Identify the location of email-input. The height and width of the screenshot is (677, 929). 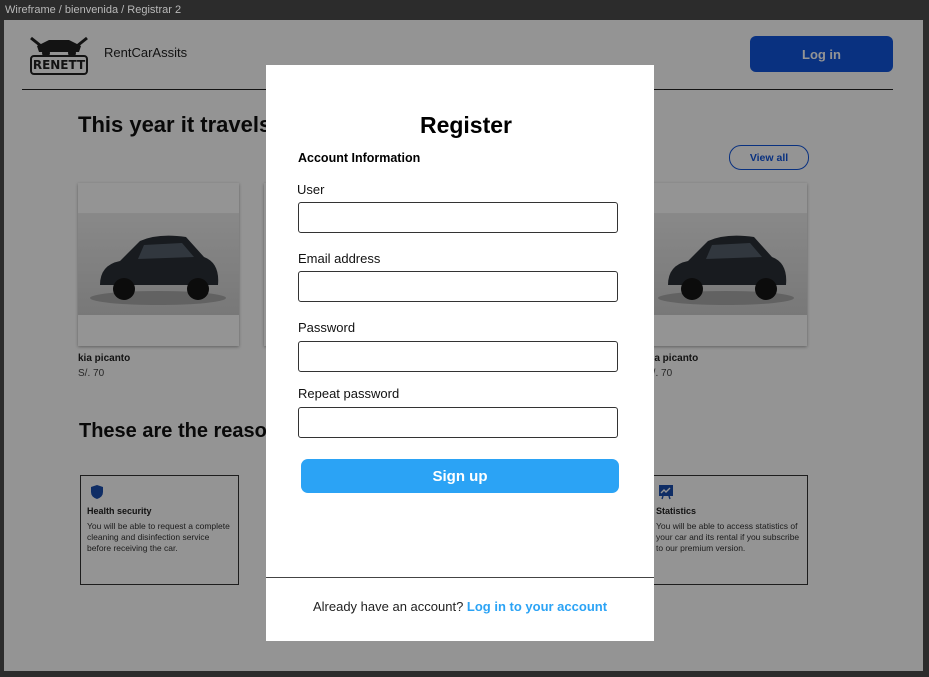
(458, 286).